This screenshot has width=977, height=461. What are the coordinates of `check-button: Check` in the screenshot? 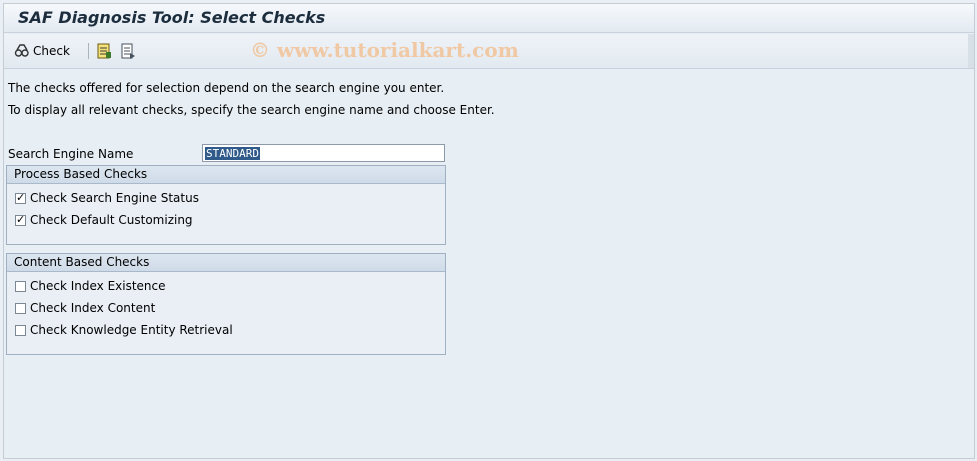 It's located at (42, 51).